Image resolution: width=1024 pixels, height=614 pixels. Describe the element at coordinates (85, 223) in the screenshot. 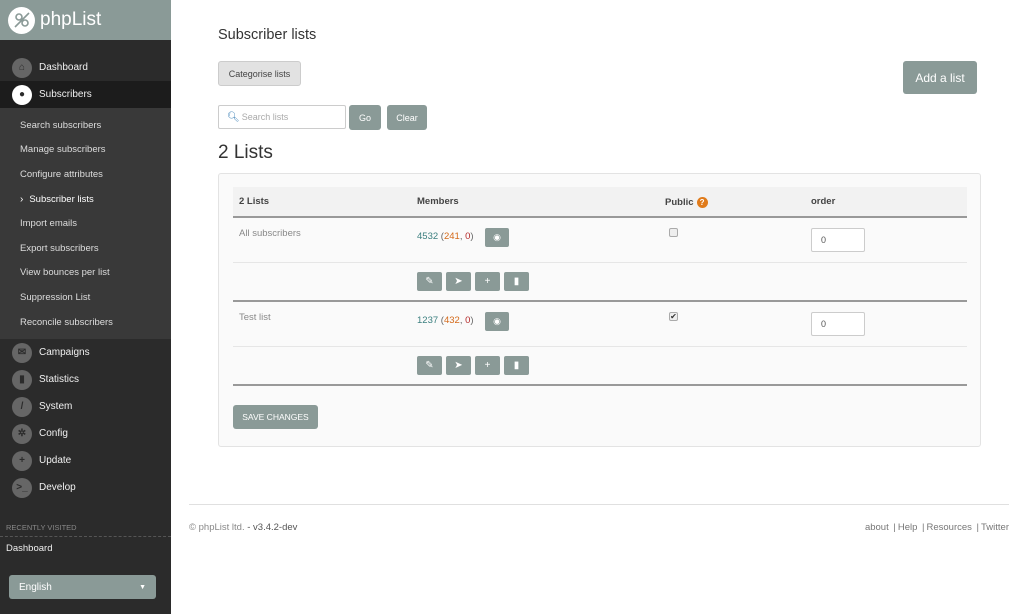

I see `subnav-import-emails: Import emails` at that location.